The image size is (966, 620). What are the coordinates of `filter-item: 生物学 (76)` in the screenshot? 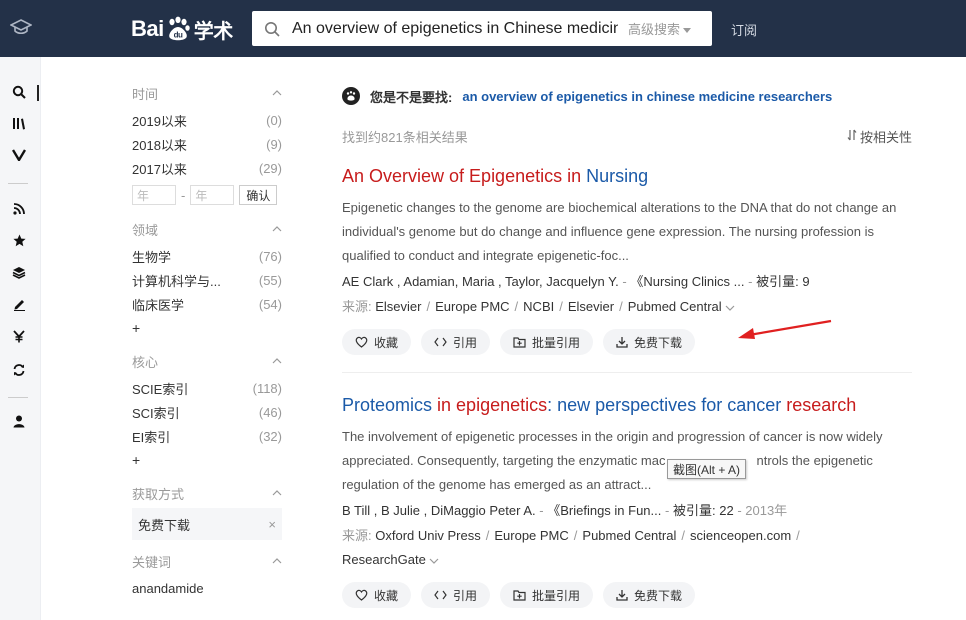 It's located at (207, 256).